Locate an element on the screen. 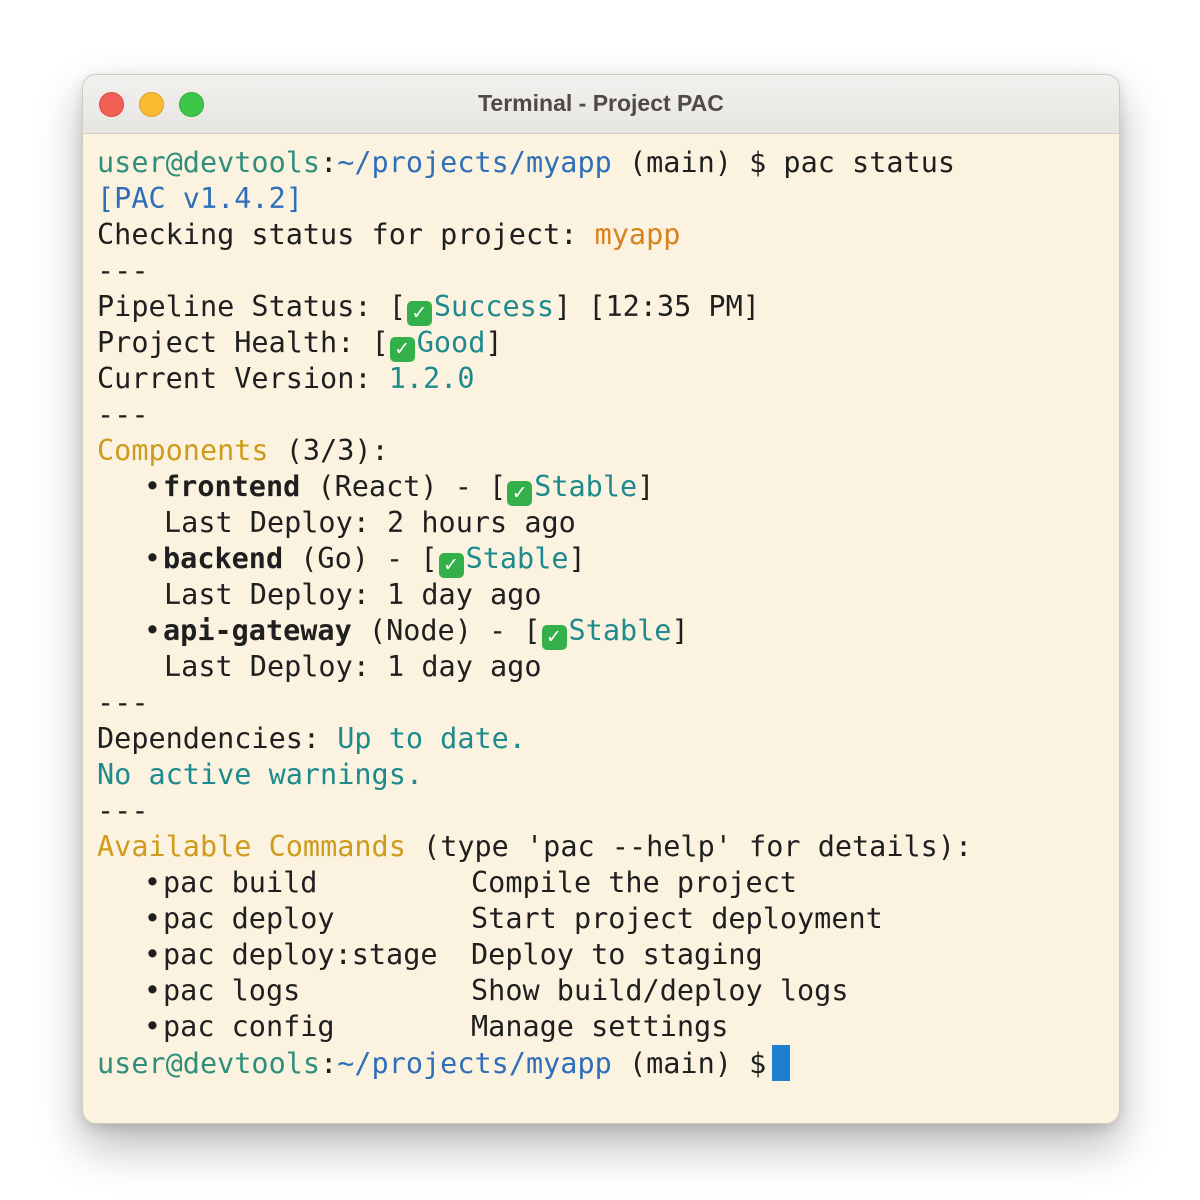 The width and height of the screenshot is (1200, 1200). dependencies-label: Dependencies: is located at coordinates (217, 738).